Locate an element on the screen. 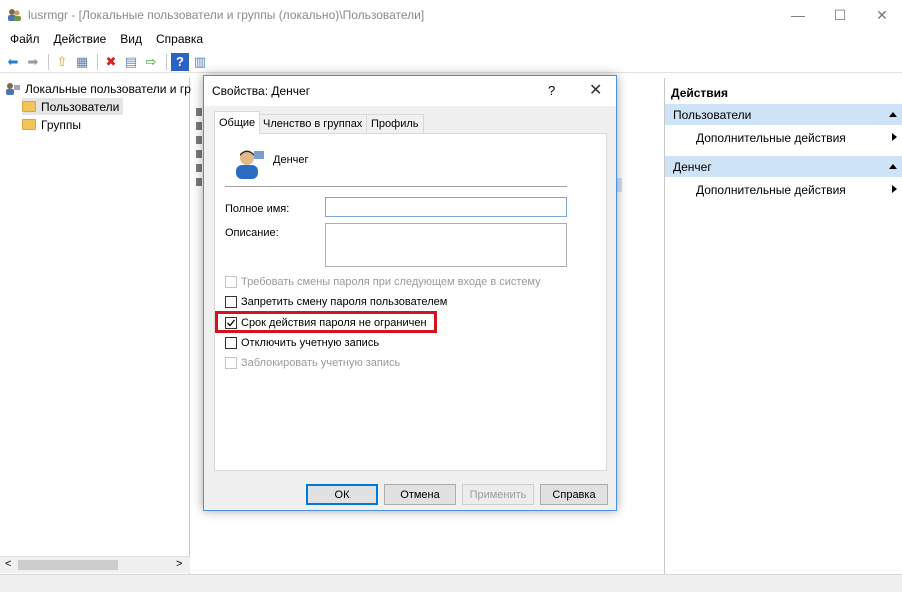  cancel-button: Отмена is located at coordinates (420, 494).